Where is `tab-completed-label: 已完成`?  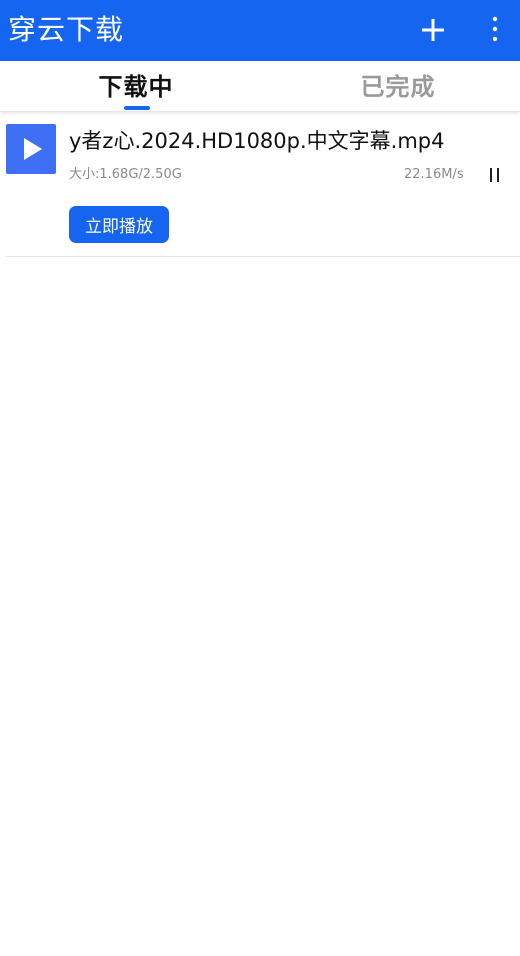
tab-completed-label: 已完成 is located at coordinates (398, 87).